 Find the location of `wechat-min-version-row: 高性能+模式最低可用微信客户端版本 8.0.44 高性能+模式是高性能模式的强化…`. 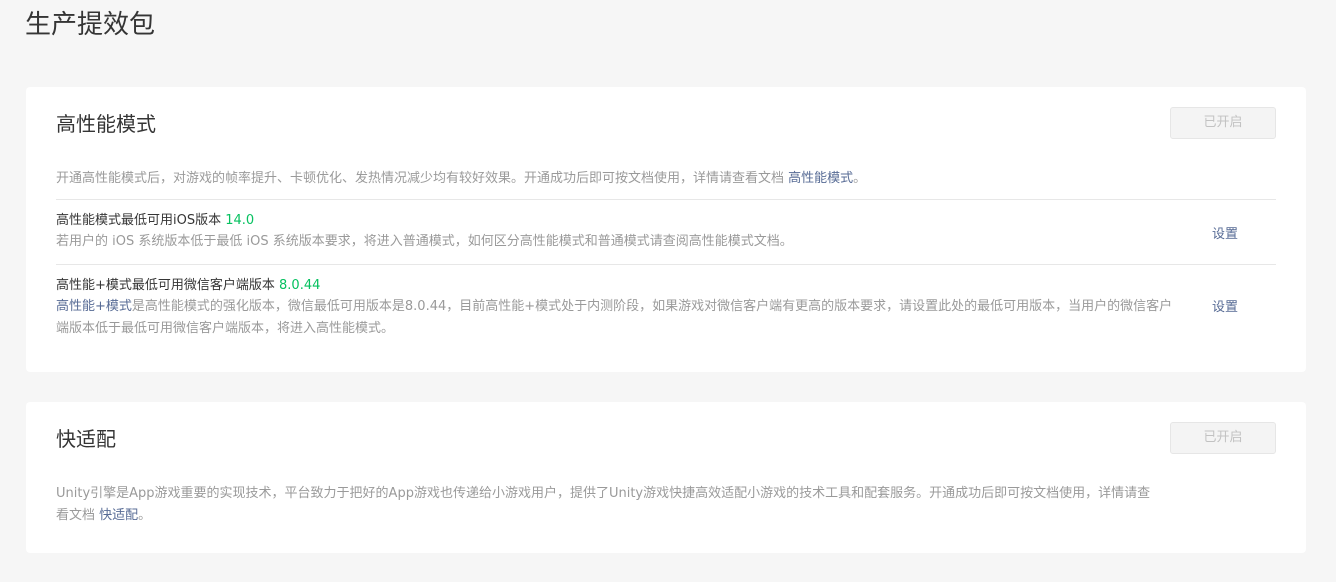

wechat-min-version-row: 高性能+模式最低可用微信客户端版本 8.0.44 高性能+模式是高性能模式的强化… is located at coordinates (666, 309).